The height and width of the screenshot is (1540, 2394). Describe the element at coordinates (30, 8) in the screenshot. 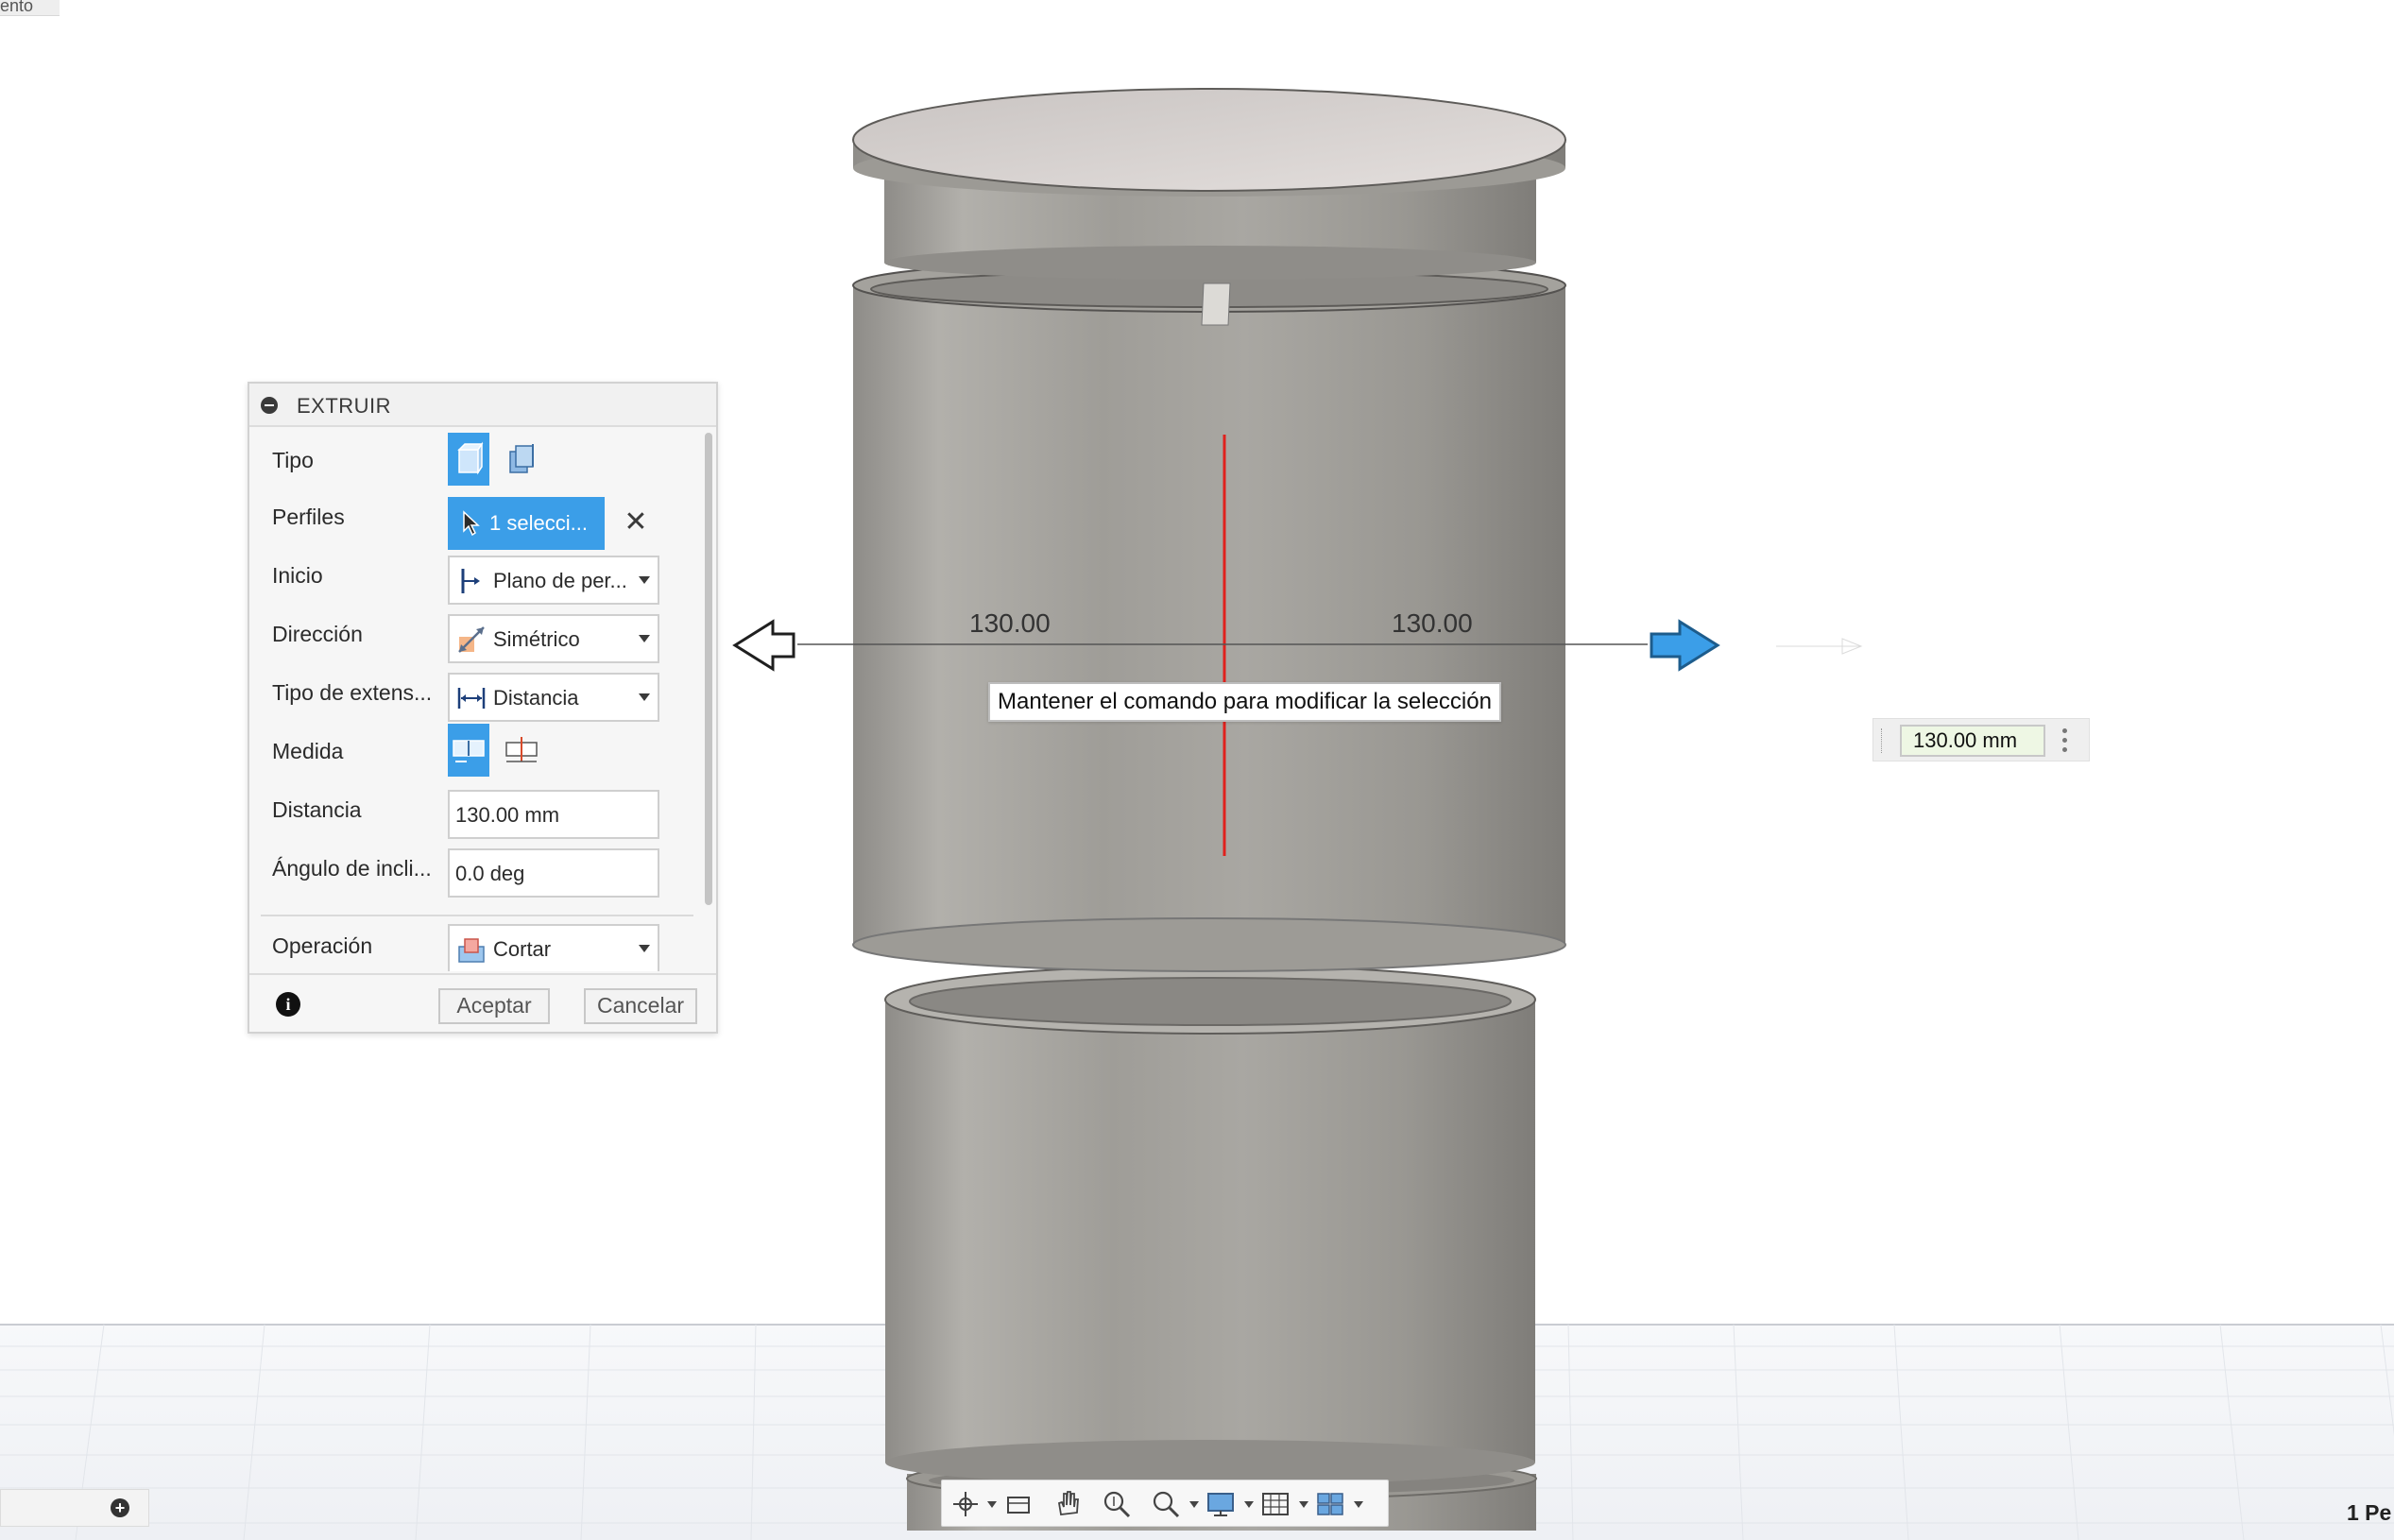

I see `top-left-tab-fragment: ento` at that location.